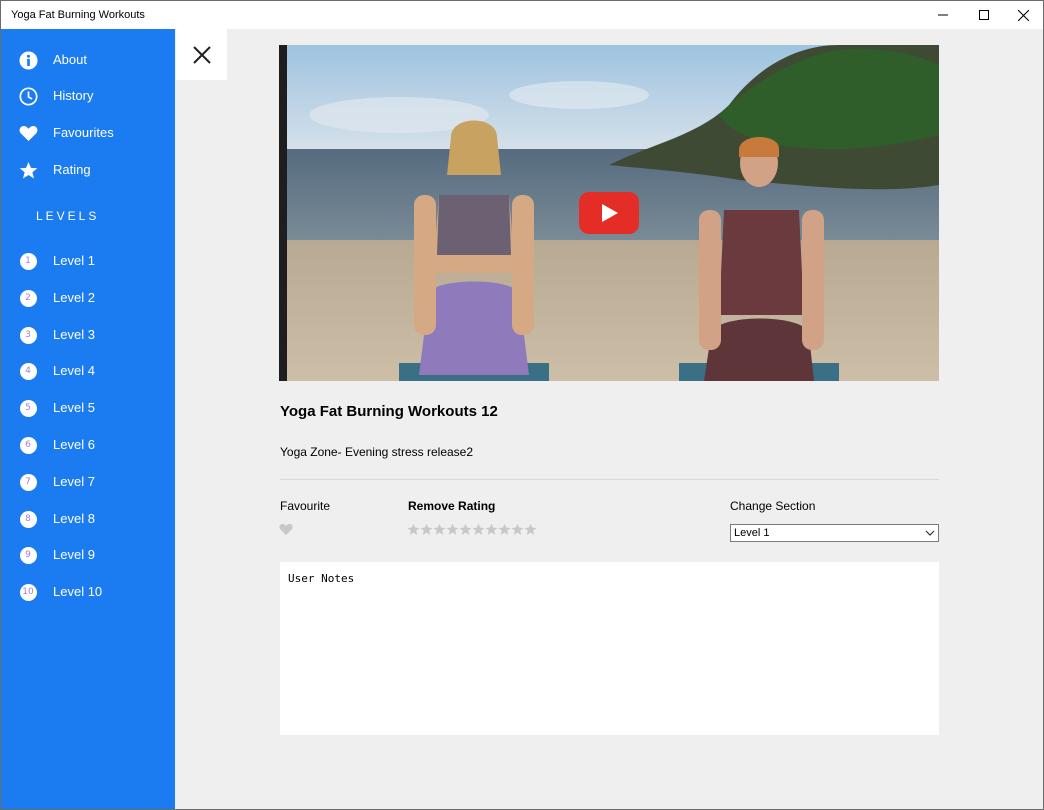 The height and width of the screenshot is (810, 1044). Describe the element at coordinates (377, 452) in the screenshot. I see `video-description: Yoga Zone- Evening stress release2` at that location.